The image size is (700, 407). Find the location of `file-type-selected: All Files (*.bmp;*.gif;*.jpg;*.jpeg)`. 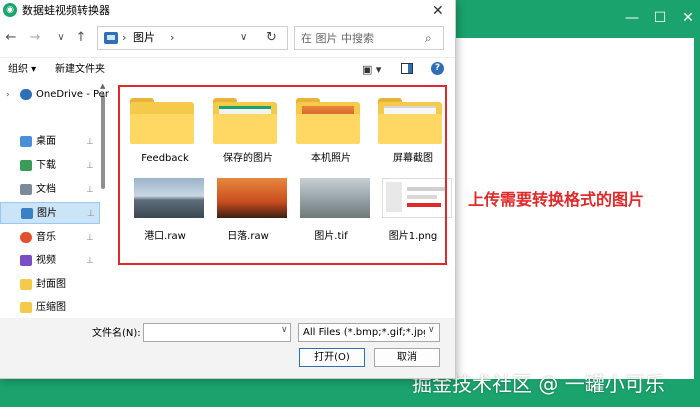

file-type-selected: All Files (*.bmp;*.gif;*.jpg;*.jpeg) is located at coordinates (364, 332).